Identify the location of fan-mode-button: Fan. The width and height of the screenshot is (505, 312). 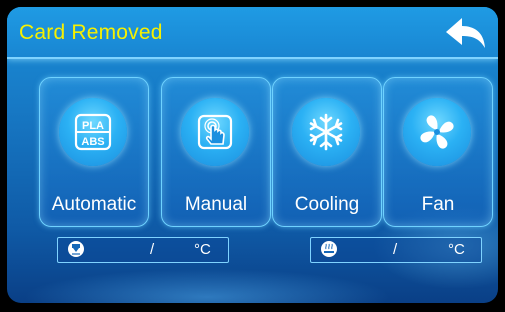
(438, 152).